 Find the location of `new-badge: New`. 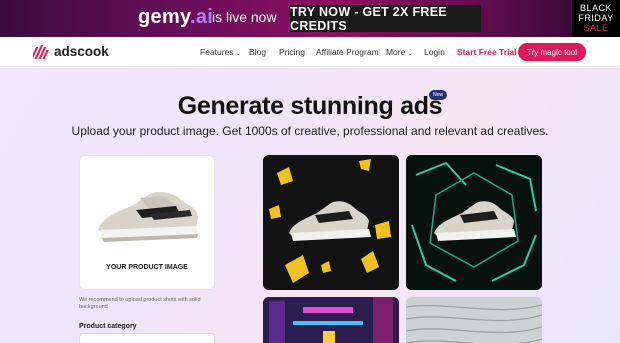

new-badge: New is located at coordinates (438, 95).